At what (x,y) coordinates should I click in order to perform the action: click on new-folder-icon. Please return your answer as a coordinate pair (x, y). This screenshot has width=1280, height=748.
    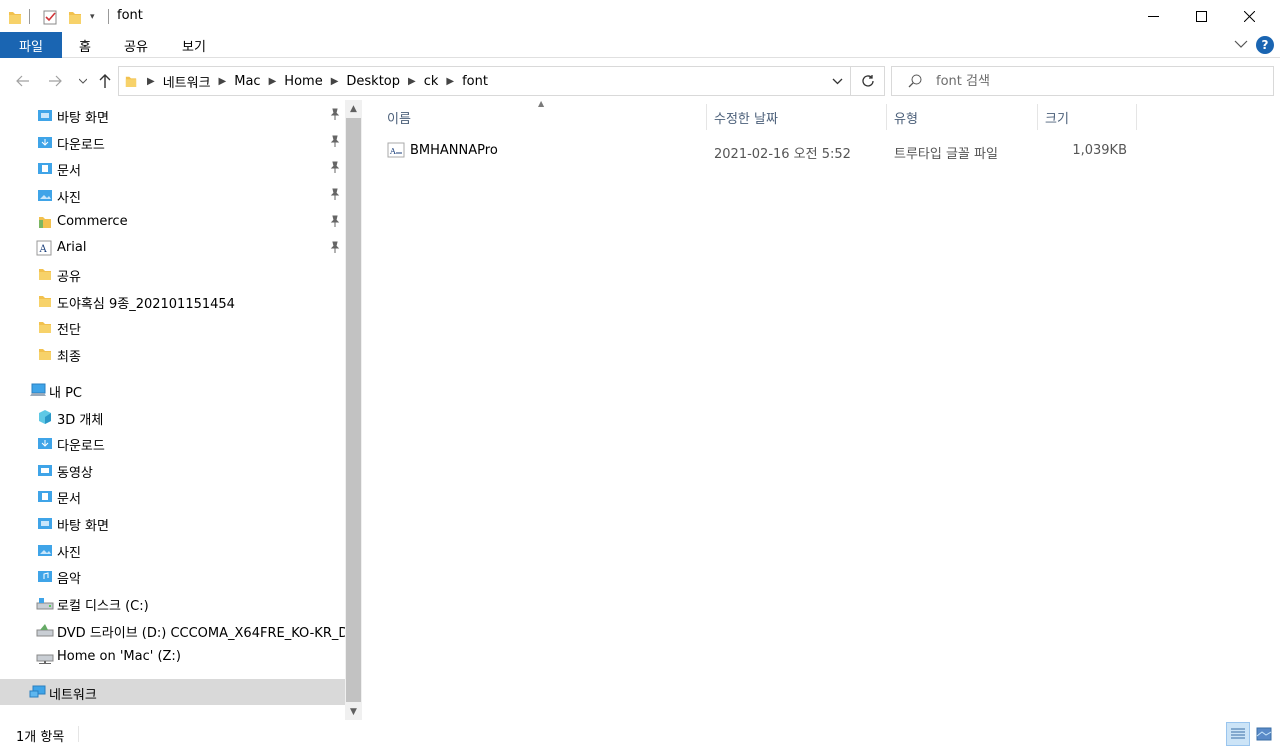
    Looking at the image, I should click on (75, 17).